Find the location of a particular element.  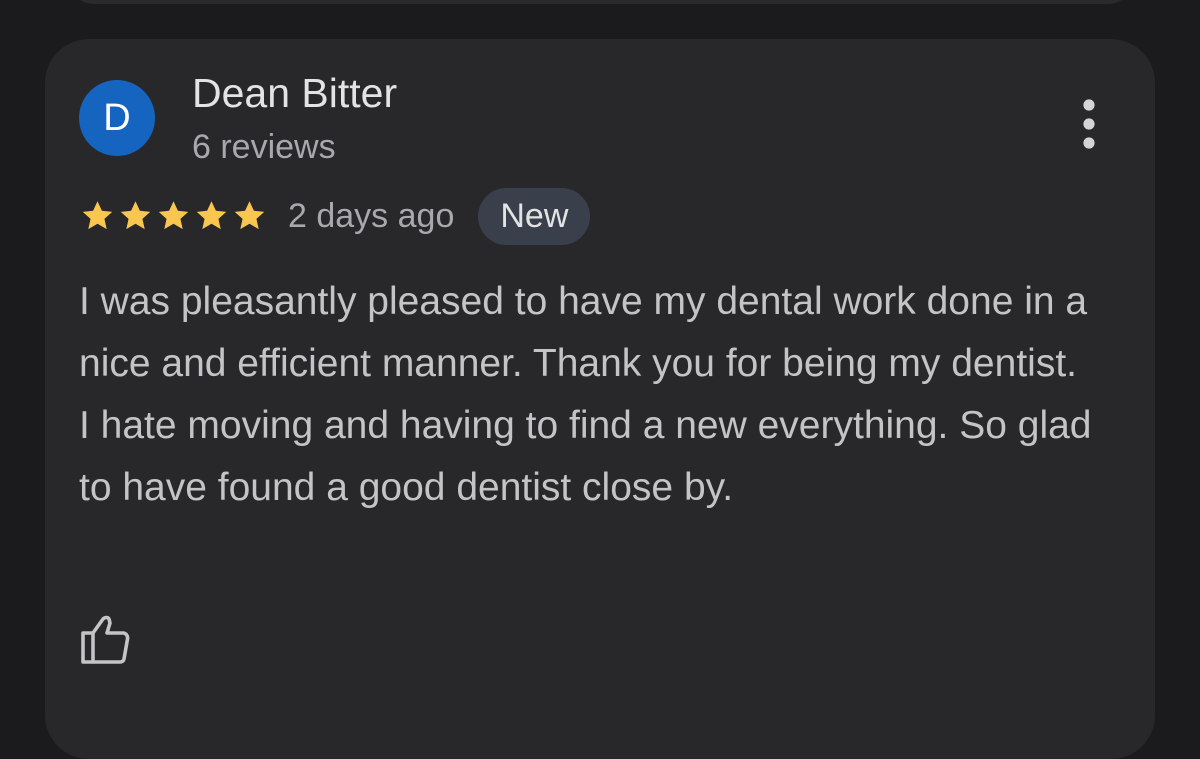

star-rating is located at coordinates (174, 216).